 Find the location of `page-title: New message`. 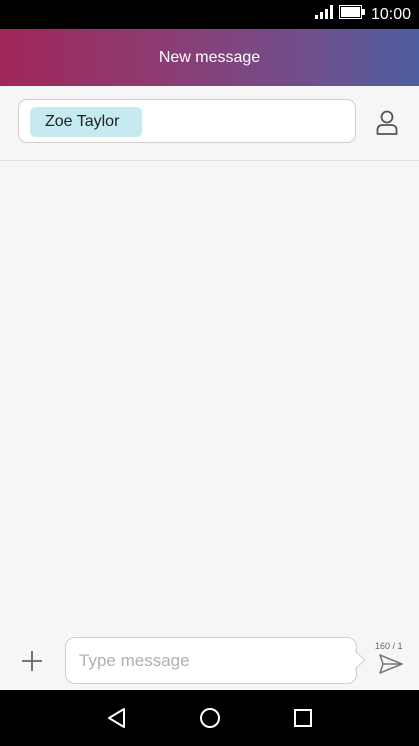

page-title: New message is located at coordinates (209, 57).